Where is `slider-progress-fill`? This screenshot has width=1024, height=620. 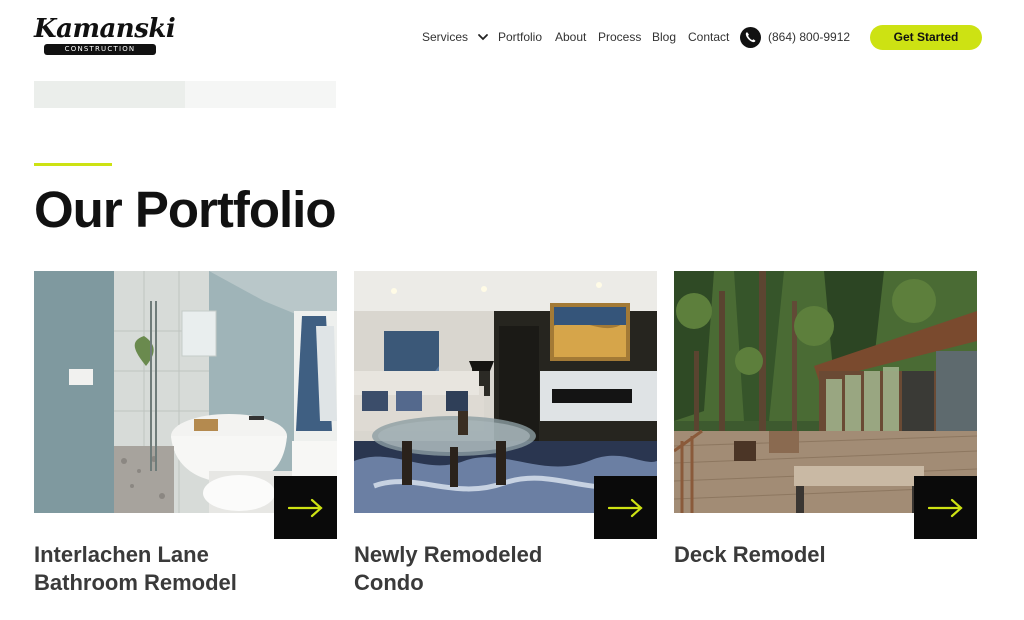 slider-progress-fill is located at coordinates (109, 94).